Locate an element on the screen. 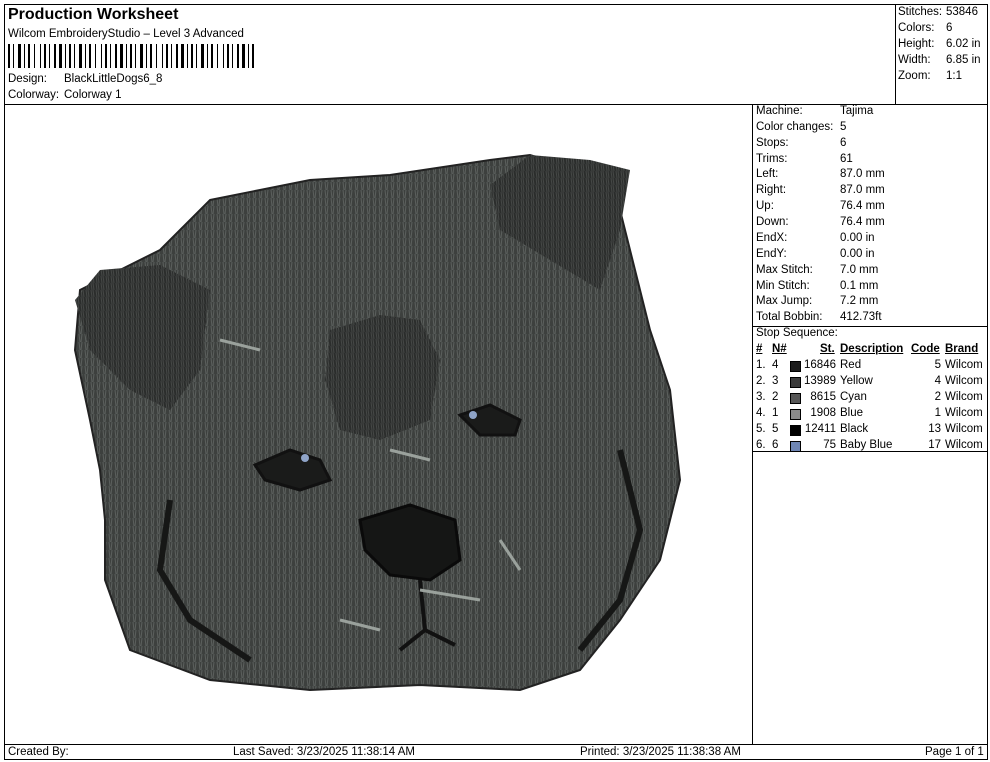 The image size is (990, 762). info-maxjump-label: Max Jump: is located at coordinates (784, 301).